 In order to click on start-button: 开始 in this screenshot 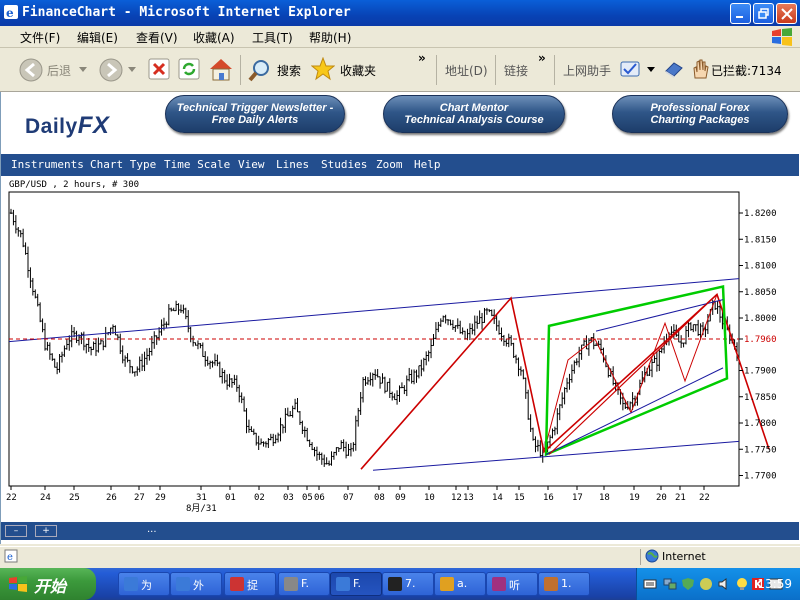, I will do `click(48, 584)`.